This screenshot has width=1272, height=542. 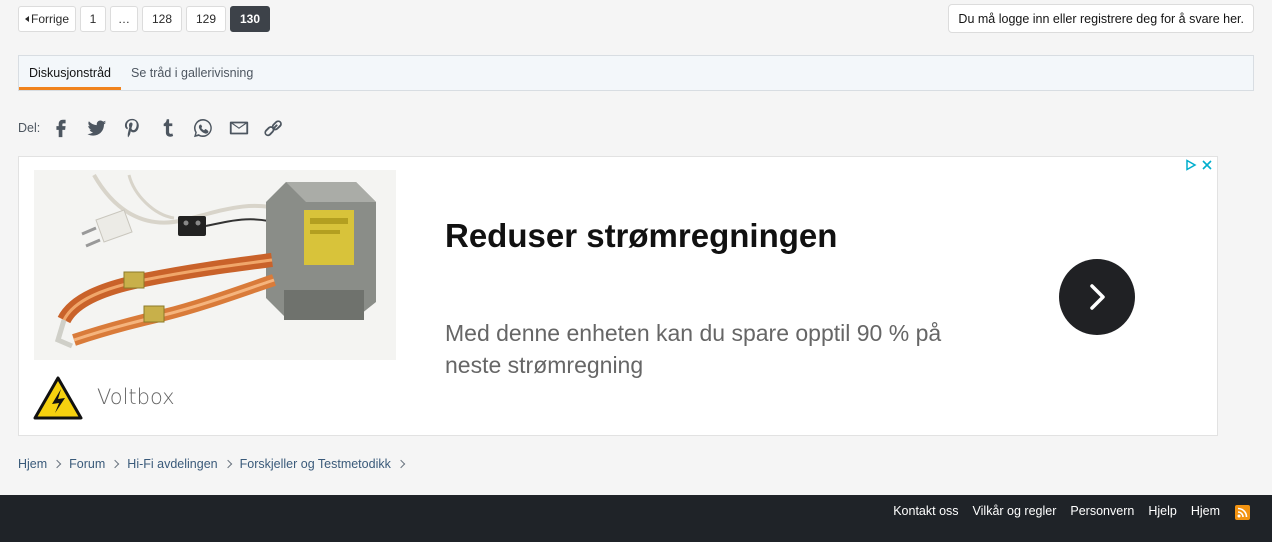 What do you see at coordinates (61, 128) in the screenshot?
I see `facebook-icon` at bounding box center [61, 128].